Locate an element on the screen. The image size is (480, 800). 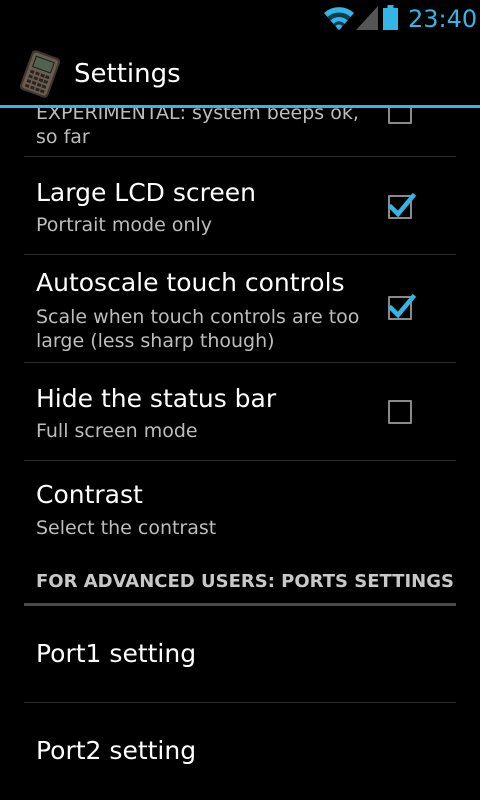
action-bar: Settings is located at coordinates (240, 73).